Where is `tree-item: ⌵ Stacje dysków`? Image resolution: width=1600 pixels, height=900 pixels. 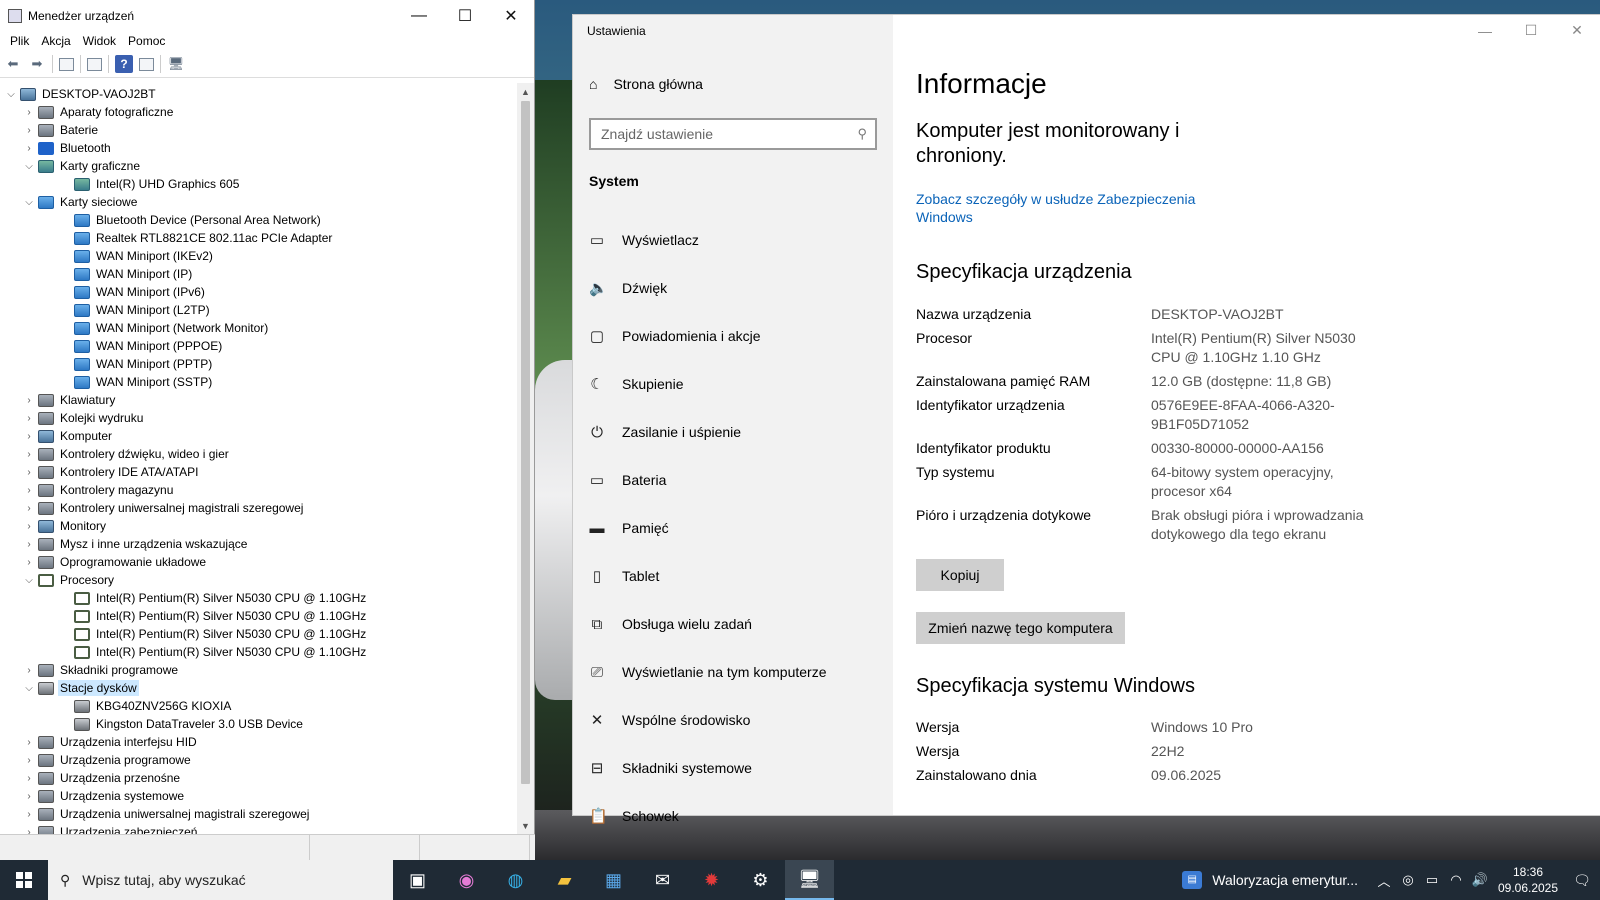 tree-item: ⌵ Stacje dysków is located at coordinates (259, 688).